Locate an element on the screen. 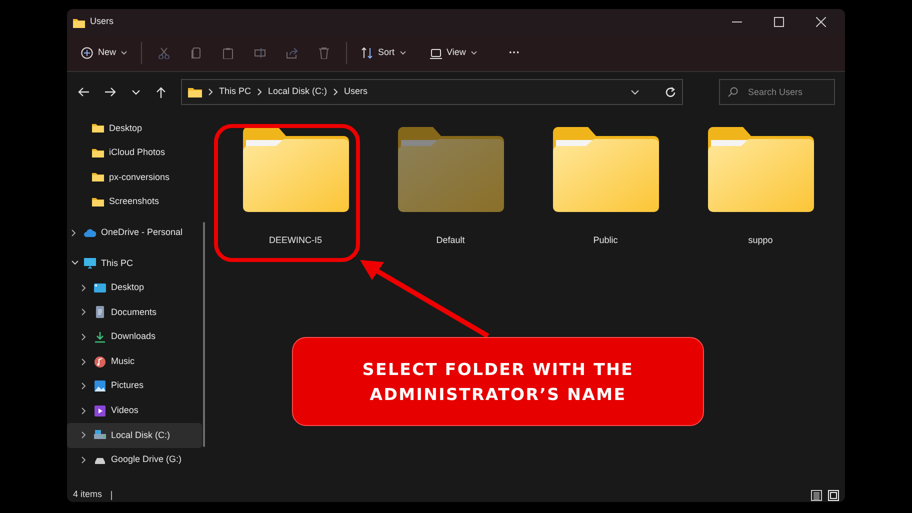  search-field: Search Users is located at coordinates (777, 92).